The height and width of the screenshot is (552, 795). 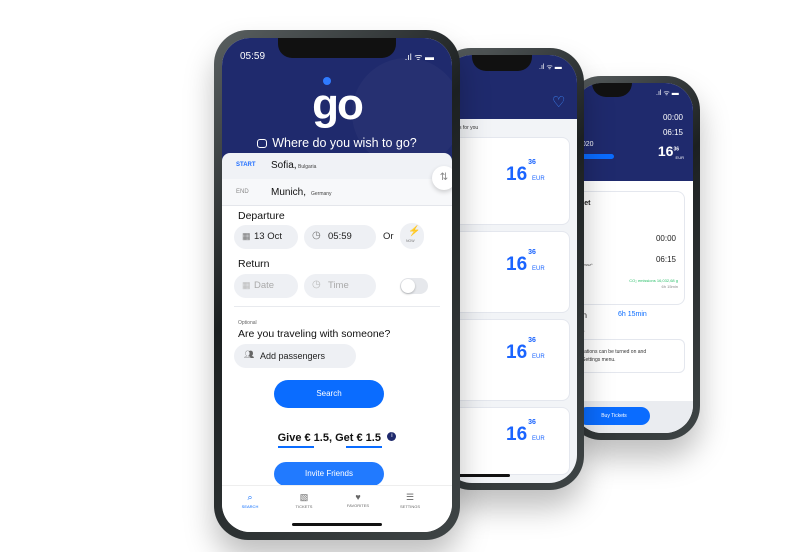 I want to click on result-card-4: g g 1636EUR, so click(x=507, y=441).